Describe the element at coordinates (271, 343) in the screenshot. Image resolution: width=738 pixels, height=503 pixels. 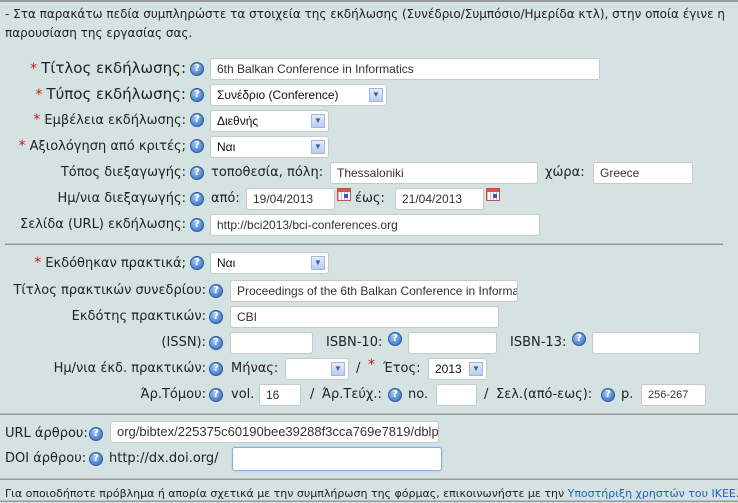
I see `issn-input` at that location.